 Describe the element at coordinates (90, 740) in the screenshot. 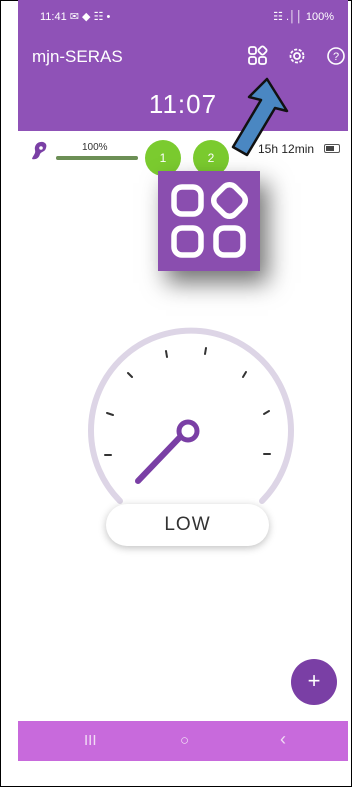

I see `recent-apps-button: III` at that location.